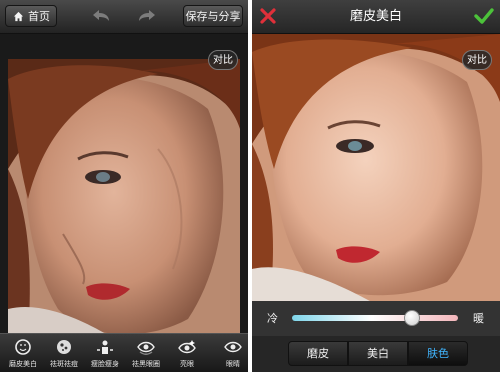 This screenshot has height=372, width=500. I want to click on bright-eye-icon, so click(187, 347).